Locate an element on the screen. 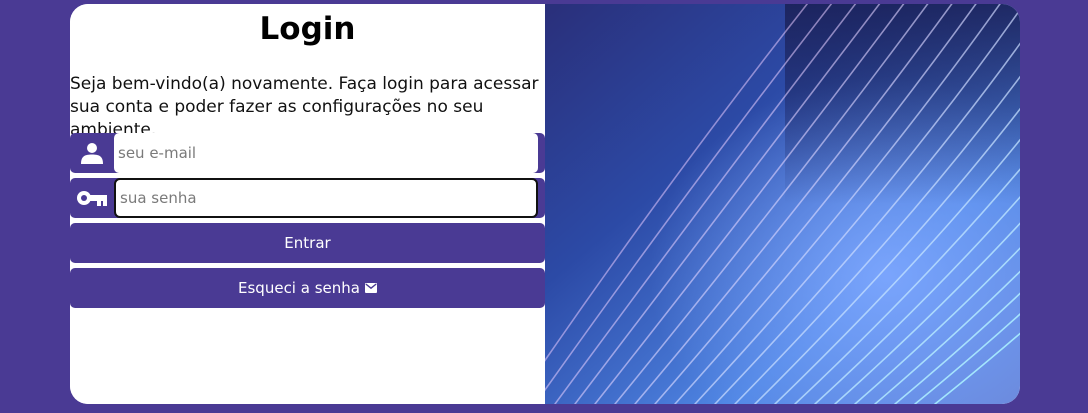 This screenshot has width=1088, height=413. email-field-group is located at coordinates (307, 153).